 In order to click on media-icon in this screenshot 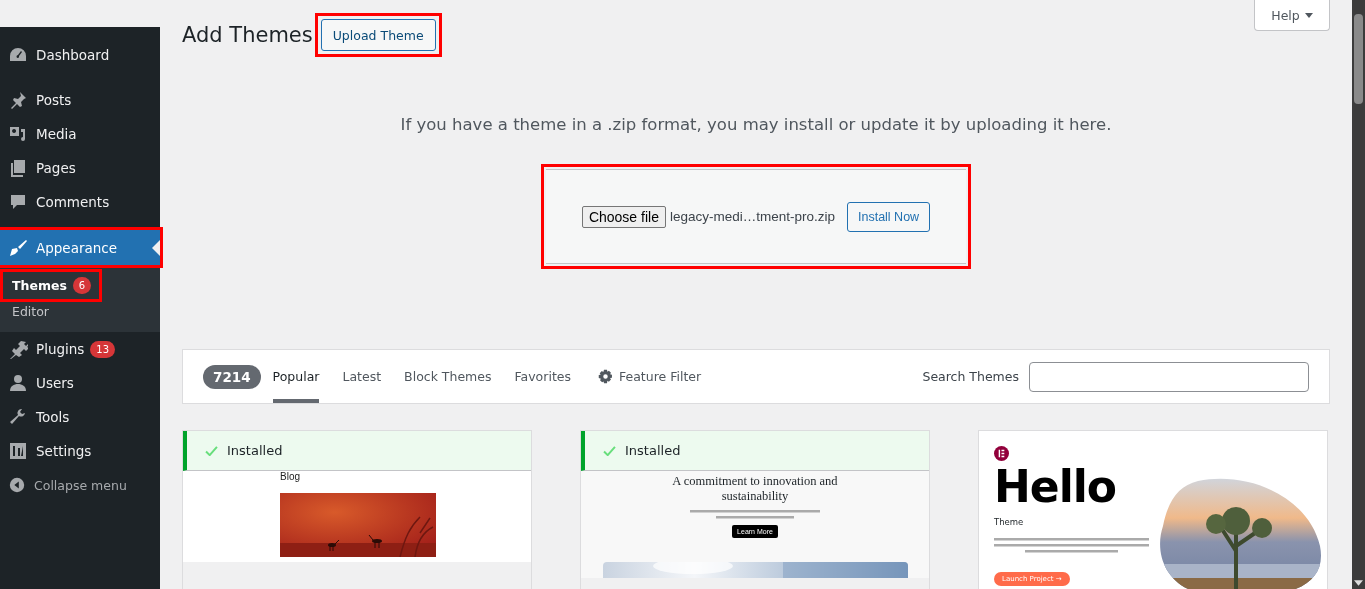, I will do `click(18, 134)`.